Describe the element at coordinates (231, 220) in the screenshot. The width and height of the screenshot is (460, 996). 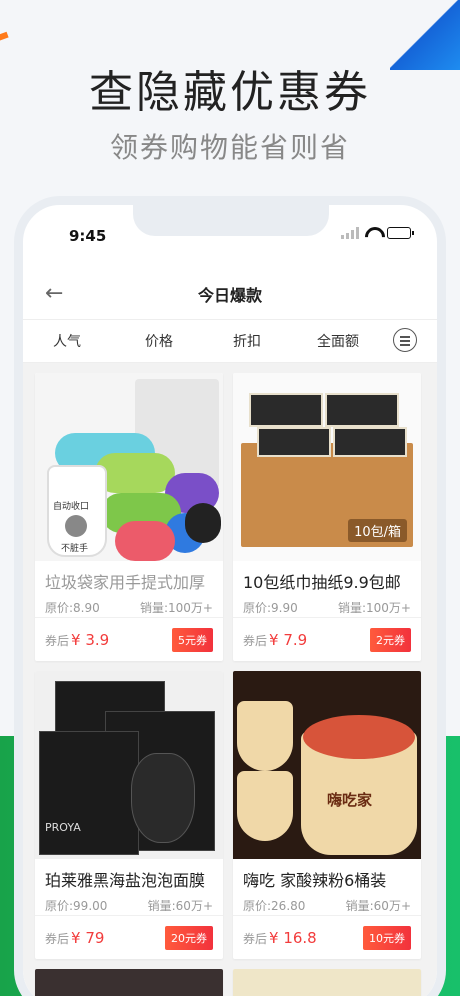
I see `phone-notch` at that location.